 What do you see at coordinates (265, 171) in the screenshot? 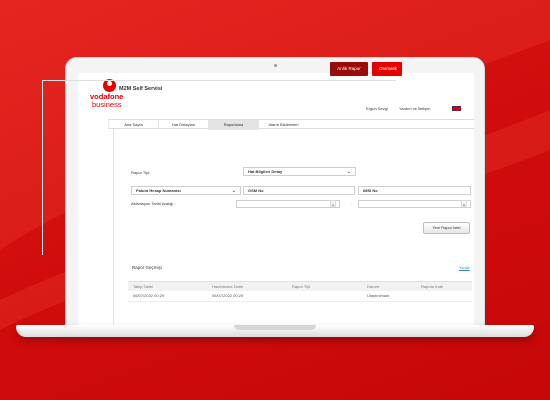
I see `report-type-value: Hat Bilgileri Detay` at bounding box center [265, 171].